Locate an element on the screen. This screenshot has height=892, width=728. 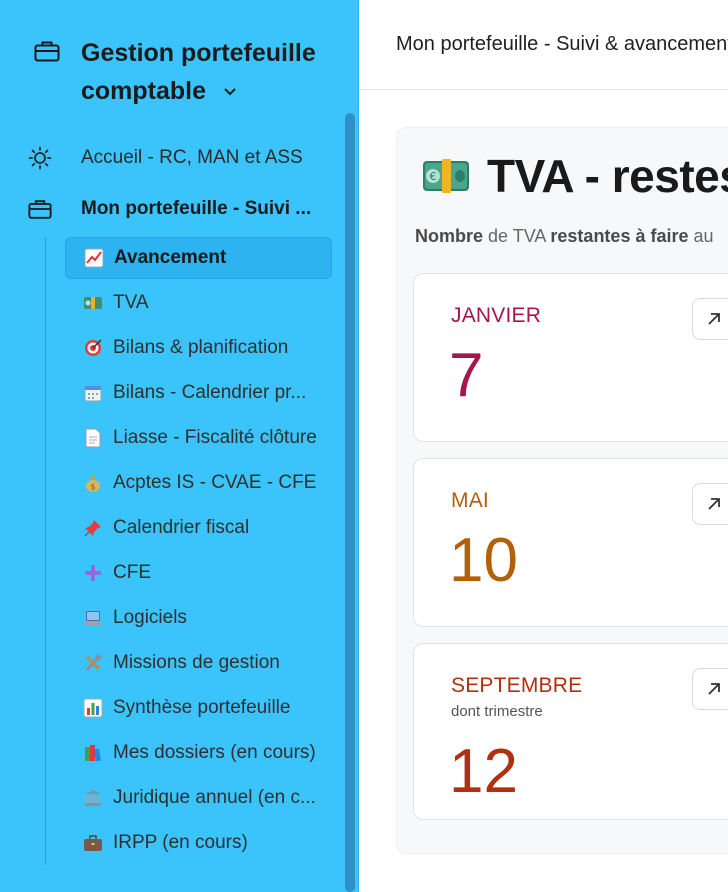
subtitle-part: de TVA is located at coordinates (517, 236).